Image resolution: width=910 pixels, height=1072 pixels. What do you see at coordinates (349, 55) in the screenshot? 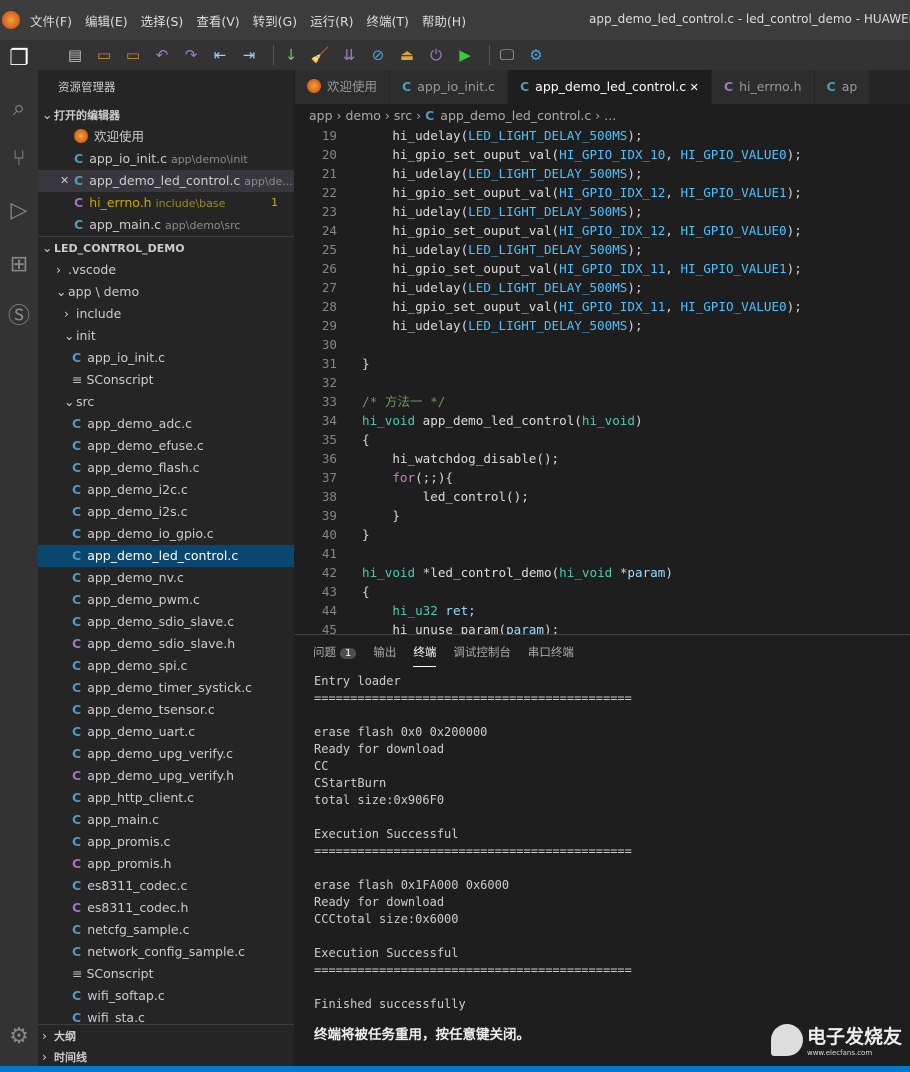
I see `rebuild-icon: ⇊` at bounding box center [349, 55].